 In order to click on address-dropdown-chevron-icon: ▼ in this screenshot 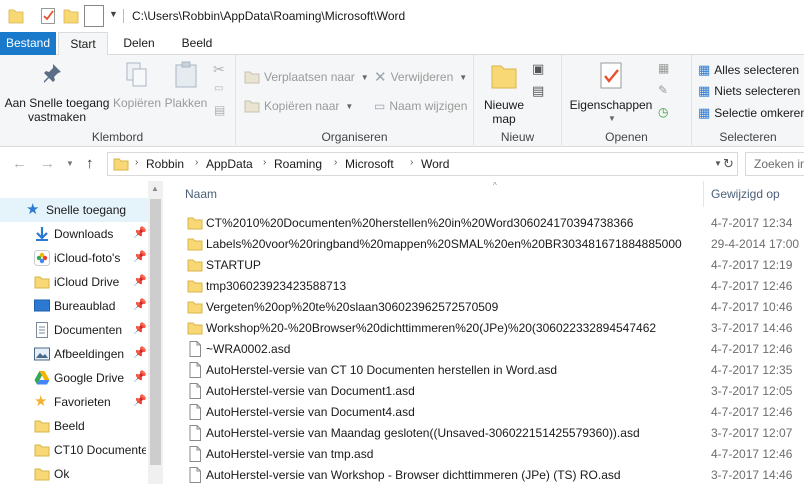, I will do `click(718, 163)`.